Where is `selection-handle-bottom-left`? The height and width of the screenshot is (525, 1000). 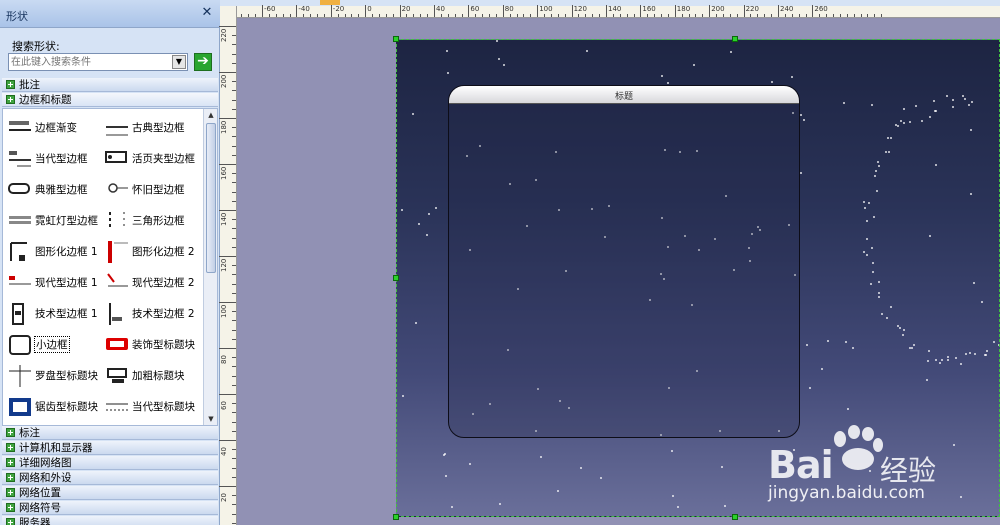
selection-handle-bottom-left is located at coordinates (396, 517).